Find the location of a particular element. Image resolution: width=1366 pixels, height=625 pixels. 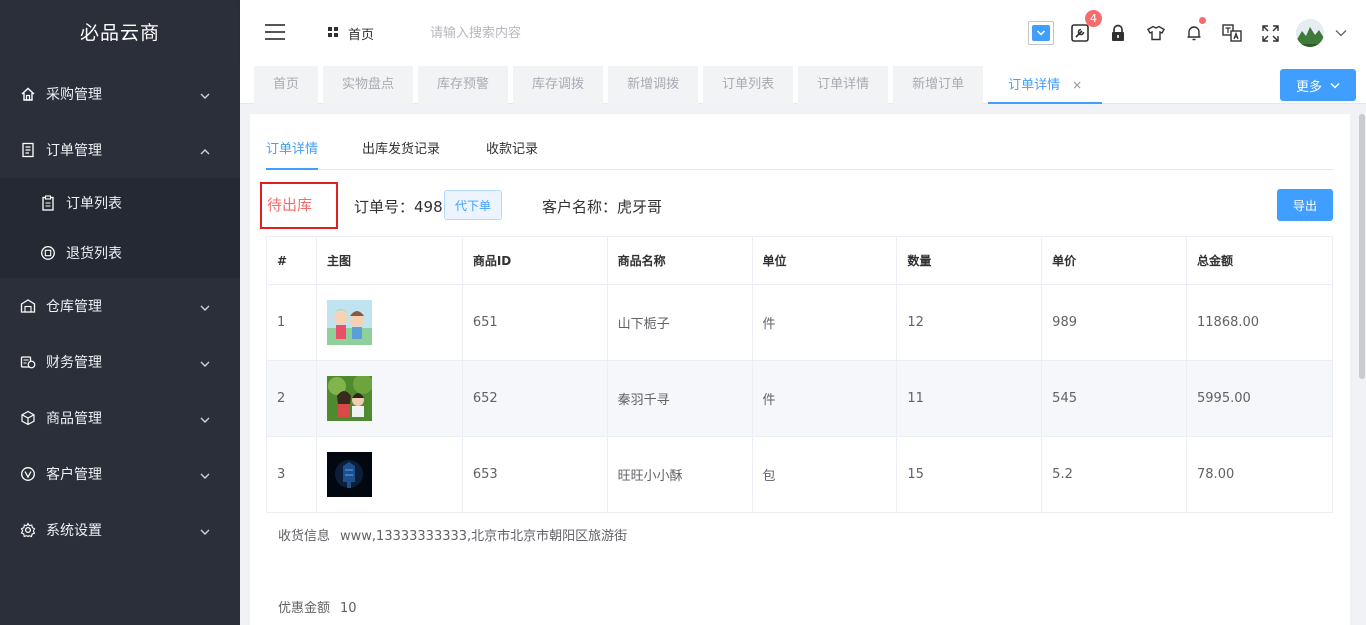

tab-label: 订单详情 is located at coordinates (1034, 85).